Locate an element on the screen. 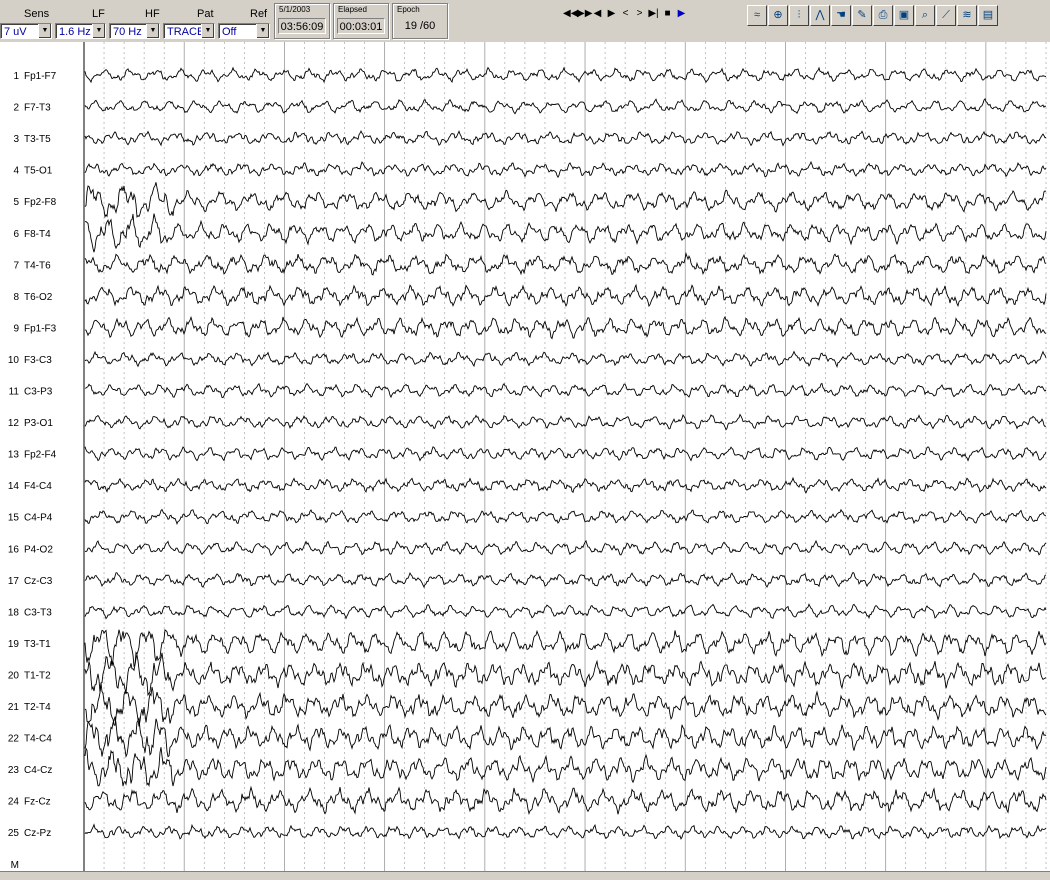 The image size is (1050, 880). channel-label: C3-P3 is located at coordinates (38, 392).